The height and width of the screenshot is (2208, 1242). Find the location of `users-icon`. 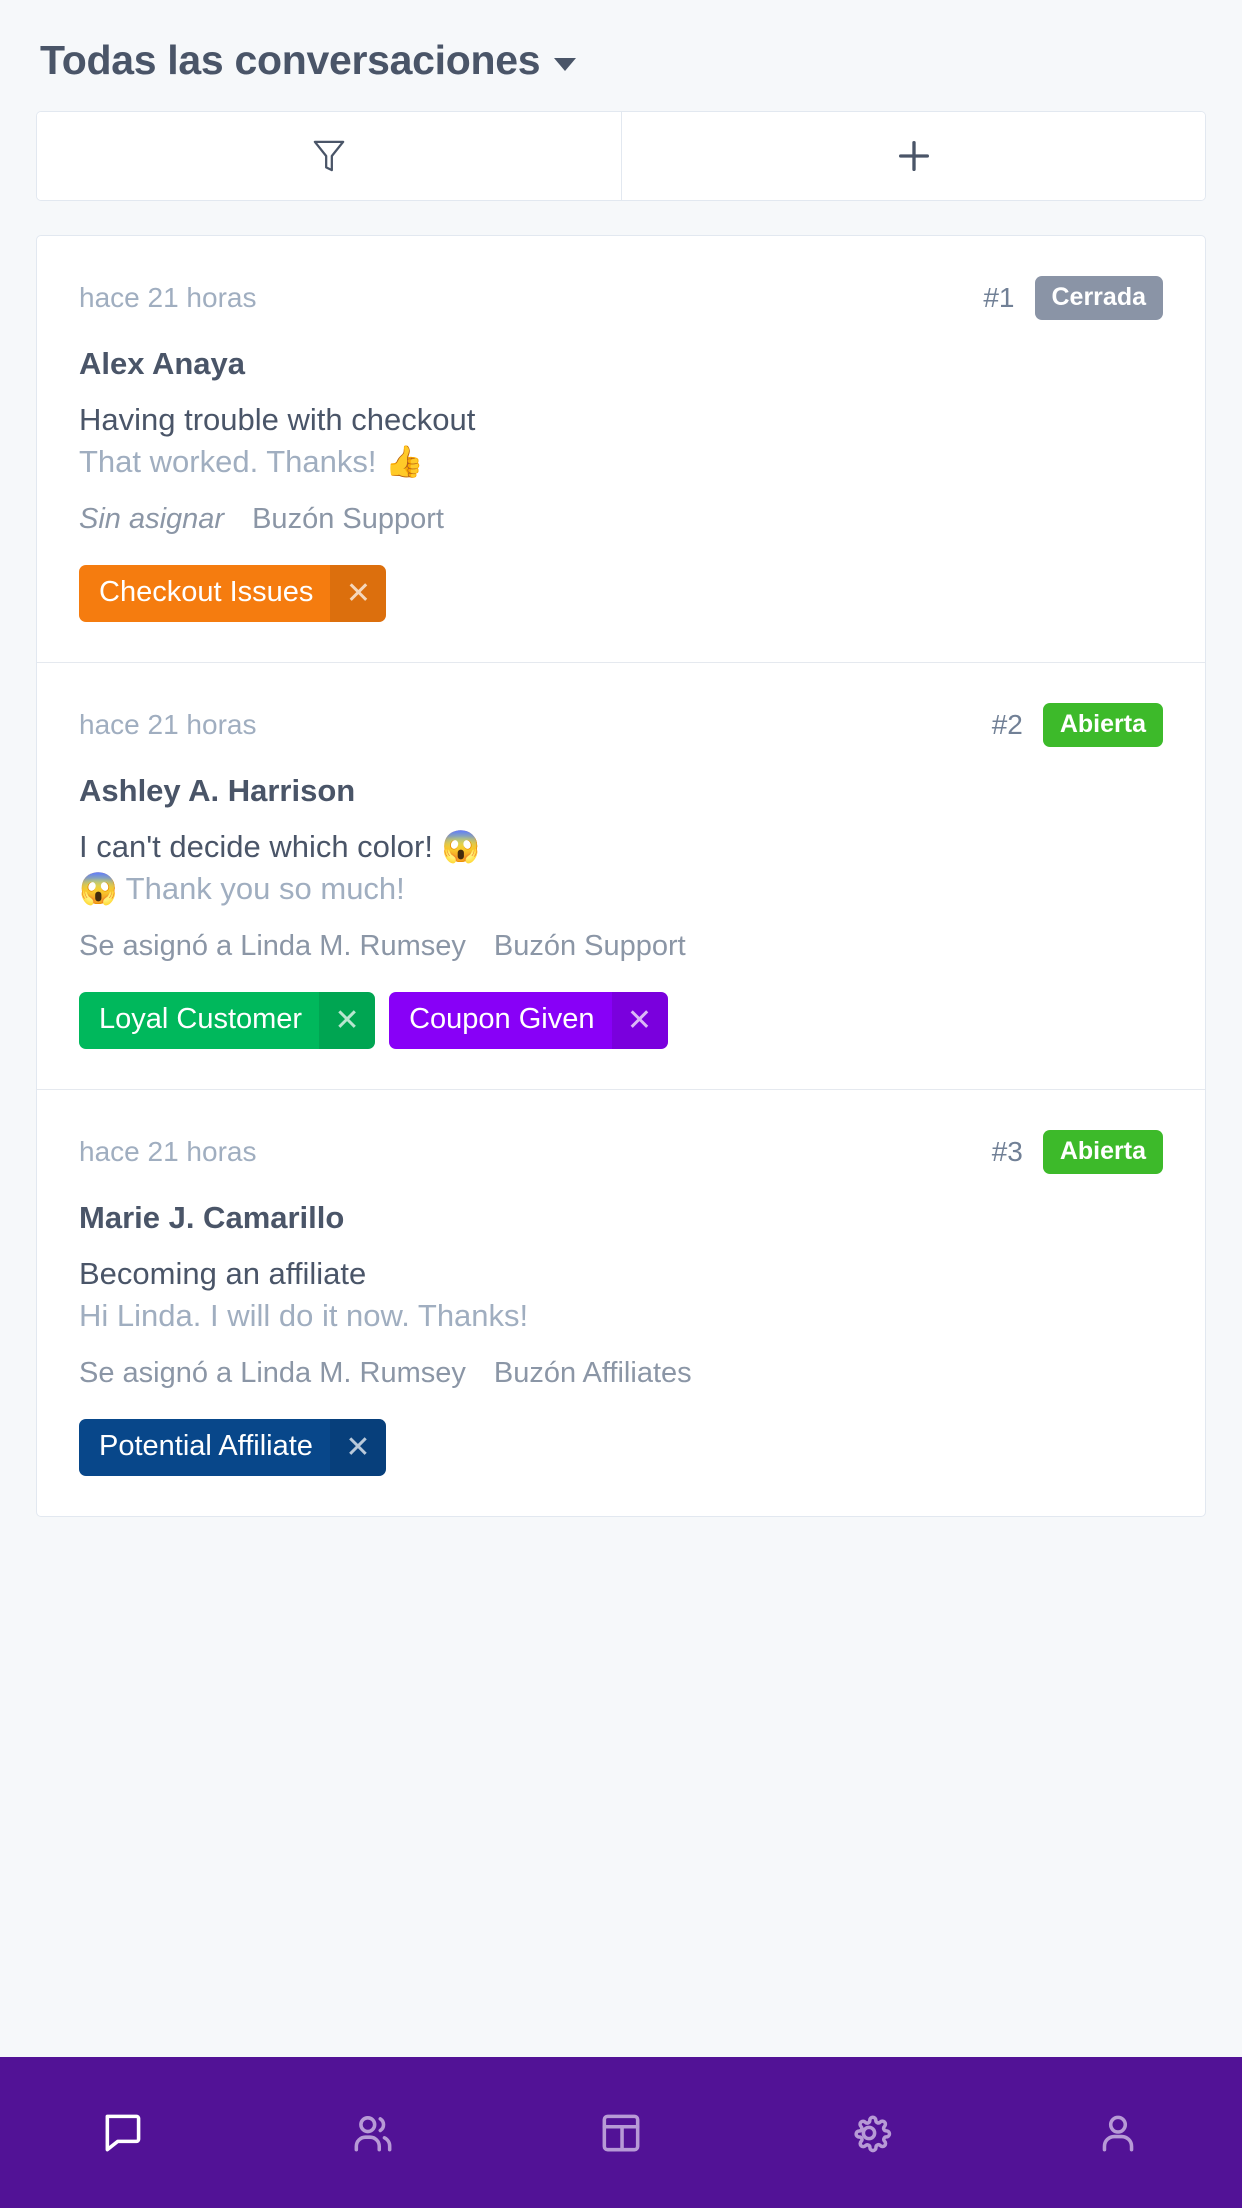

users-icon is located at coordinates (373, 2133).